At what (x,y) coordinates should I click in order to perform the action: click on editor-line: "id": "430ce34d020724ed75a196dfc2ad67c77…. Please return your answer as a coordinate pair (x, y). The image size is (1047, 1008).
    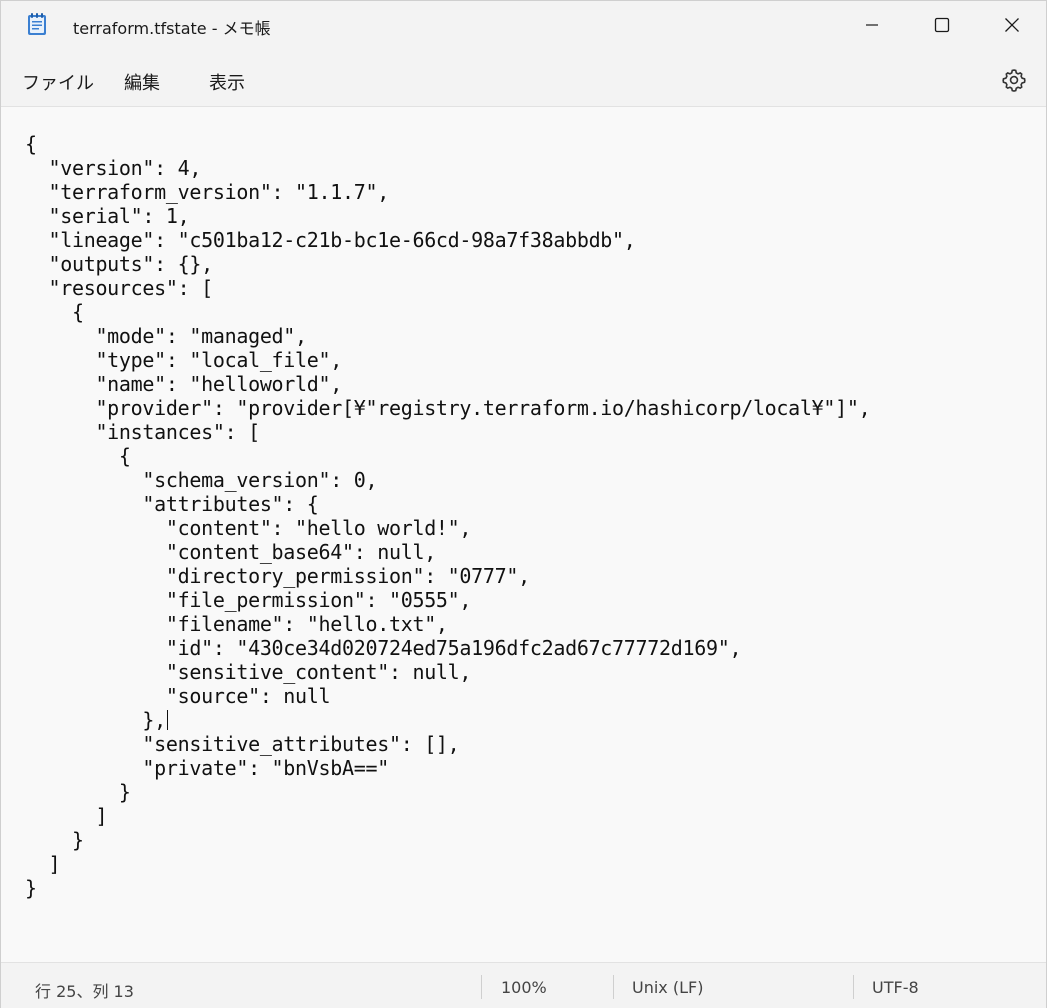
    Looking at the image, I should click on (447, 648).